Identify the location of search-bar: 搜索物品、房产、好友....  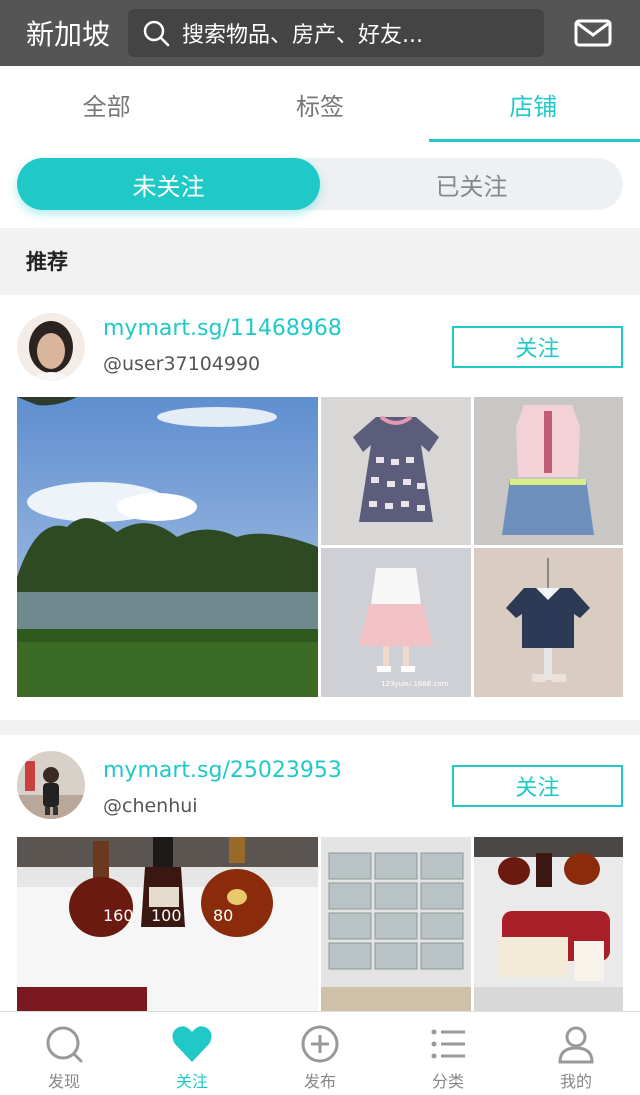
(336, 33).